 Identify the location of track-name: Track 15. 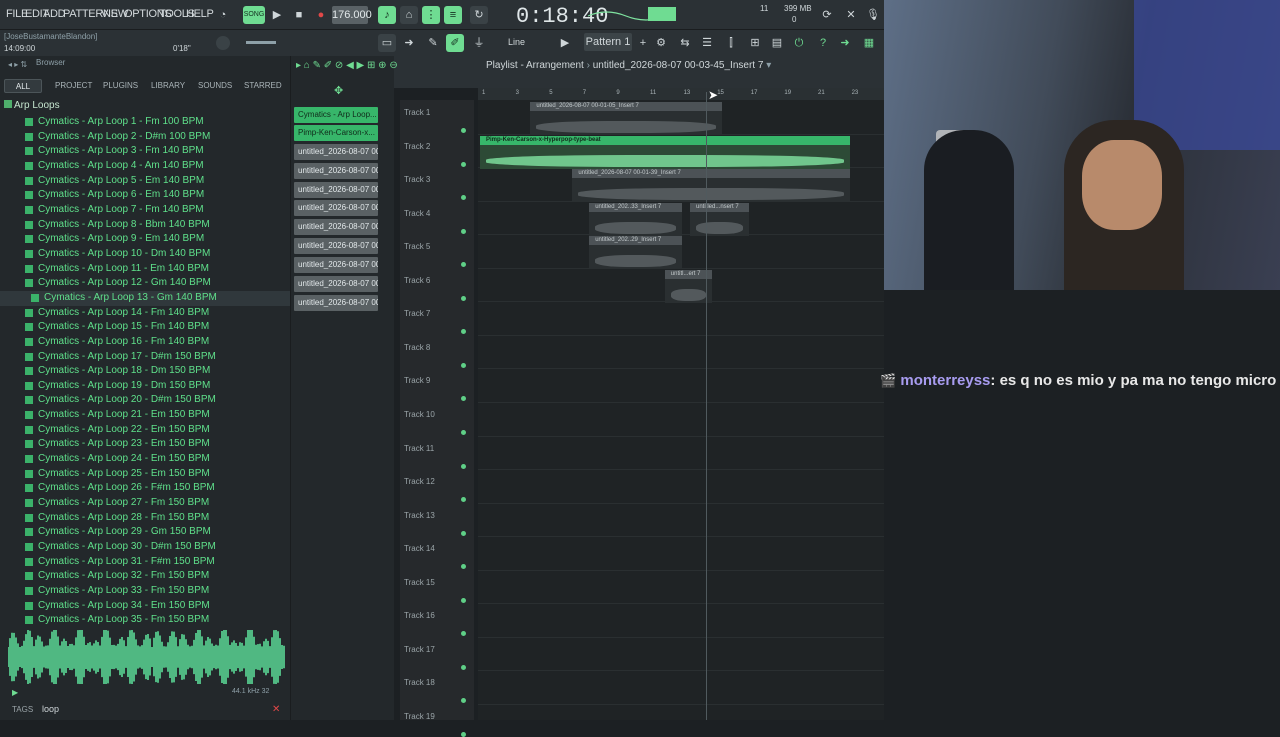
(419, 582).